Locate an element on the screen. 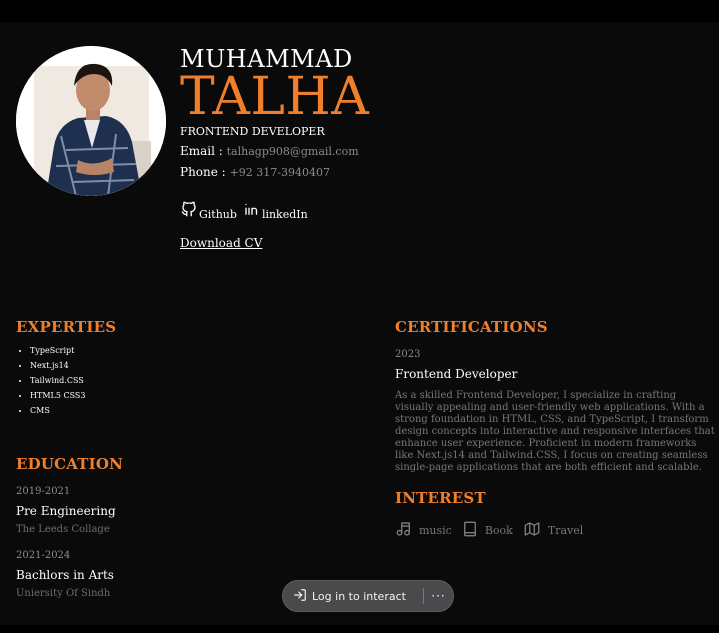  education-degree: Pre Engineering is located at coordinates (66, 511).